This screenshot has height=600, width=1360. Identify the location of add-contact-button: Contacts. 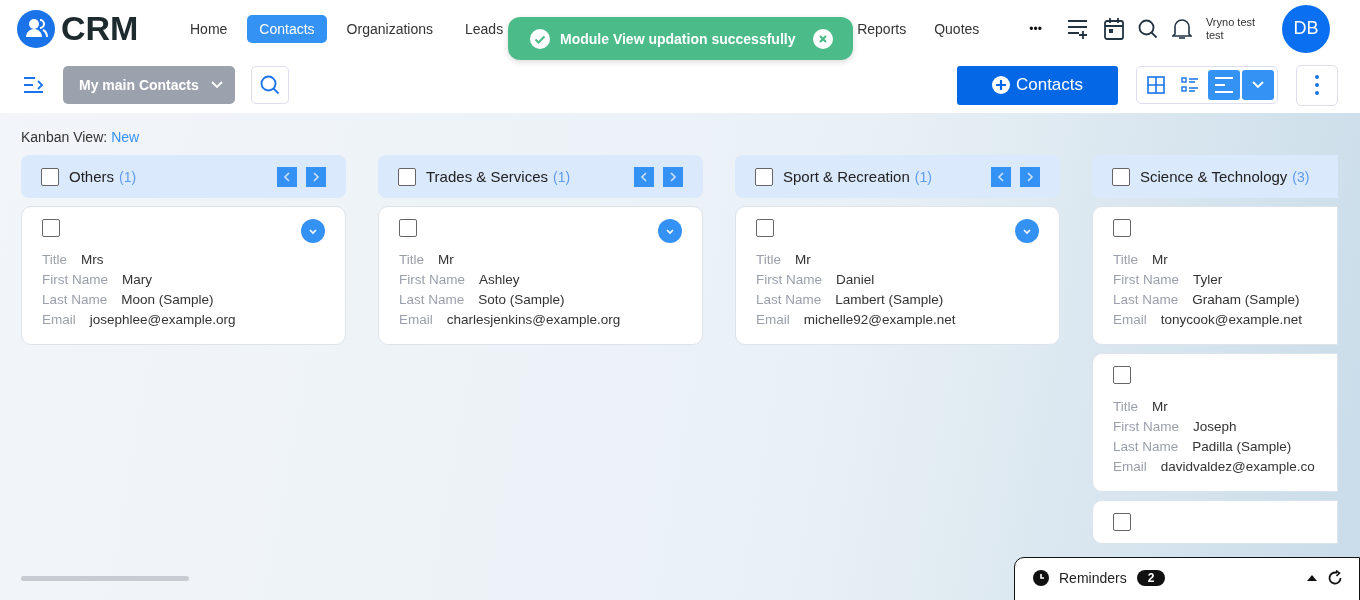
(1037, 85).